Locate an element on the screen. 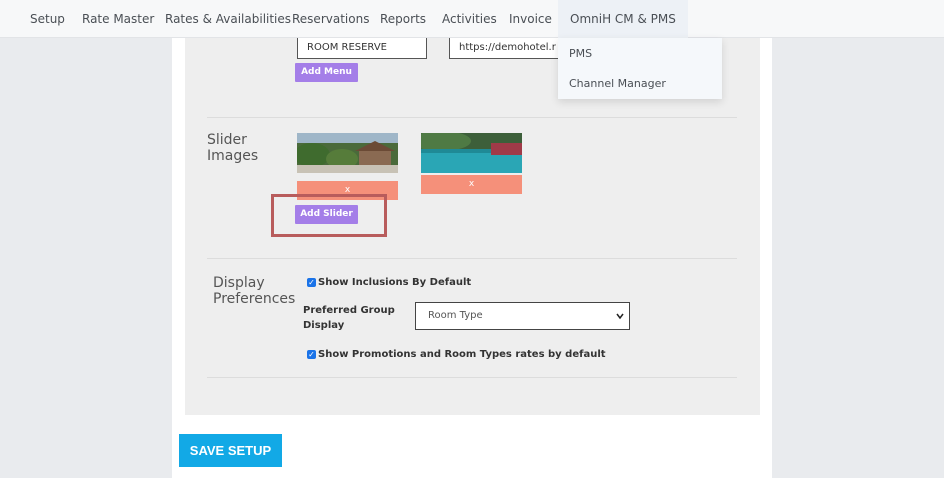 The width and height of the screenshot is (944, 478). preferred-group-value: Room Type is located at coordinates (455, 315).